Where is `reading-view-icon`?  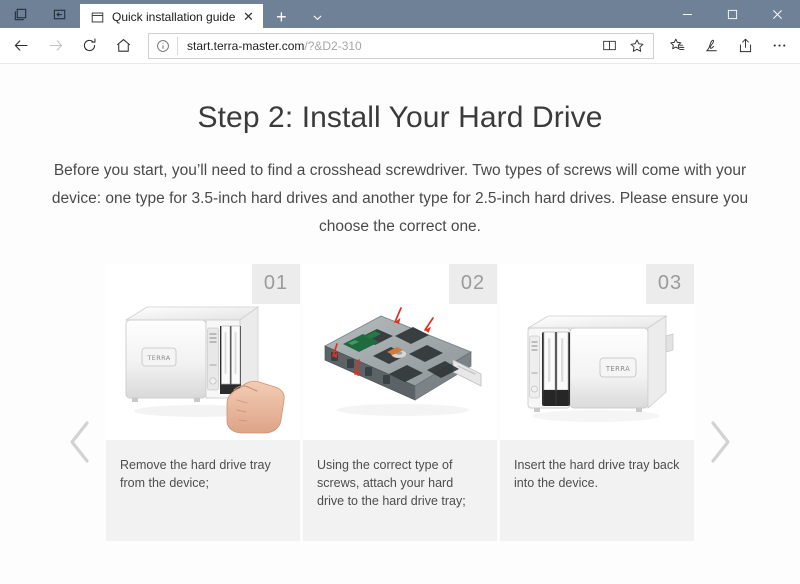
reading-view-icon is located at coordinates (609, 46).